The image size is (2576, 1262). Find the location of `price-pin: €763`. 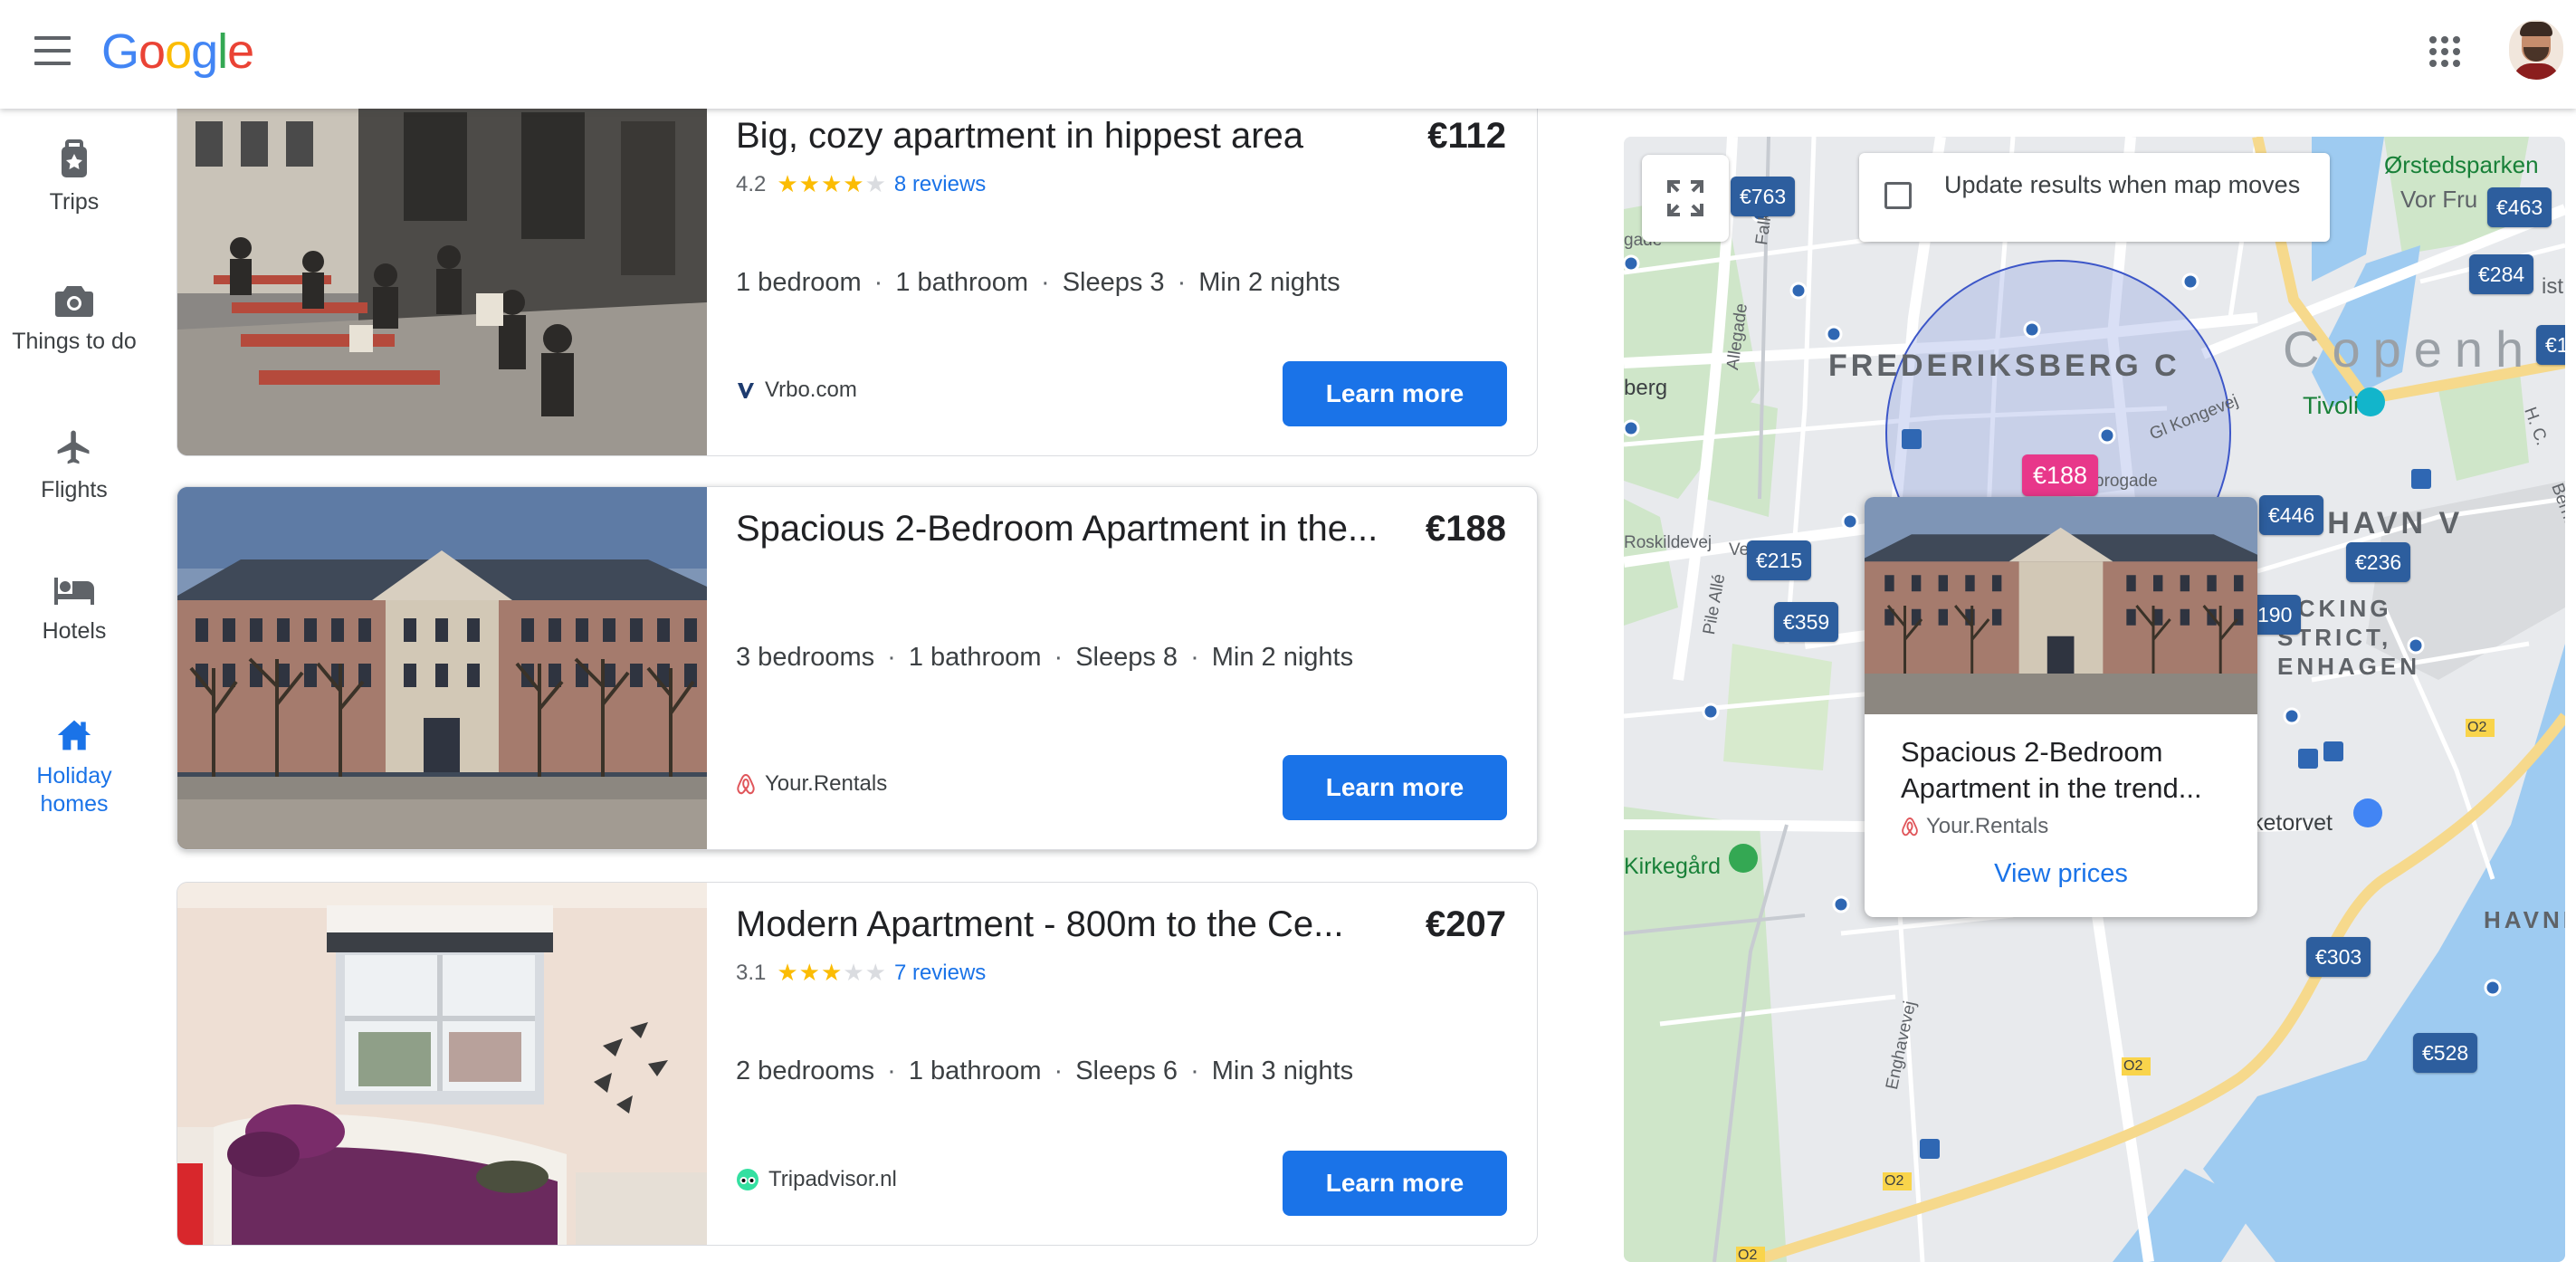

price-pin: €763 is located at coordinates (1763, 196).